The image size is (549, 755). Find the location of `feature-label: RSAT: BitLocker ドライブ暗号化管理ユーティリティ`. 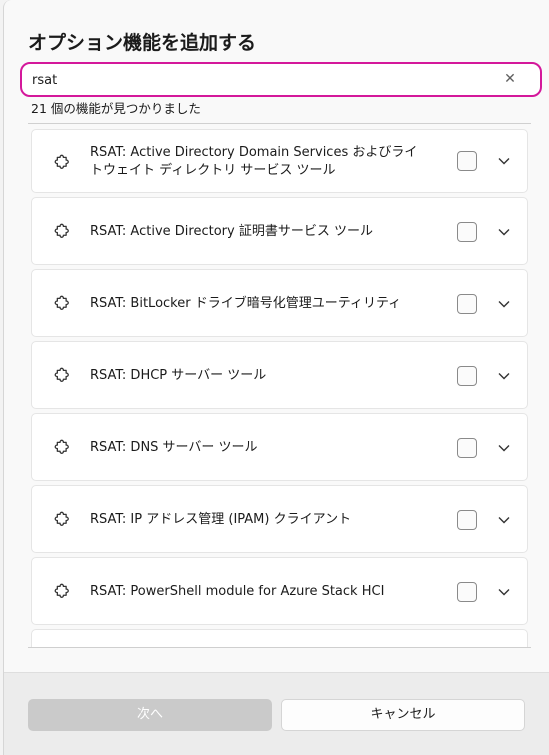

feature-label: RSAT: BitLocker ドライブ暗号化管理ユーティリティ is located at coordinates (246, 303).